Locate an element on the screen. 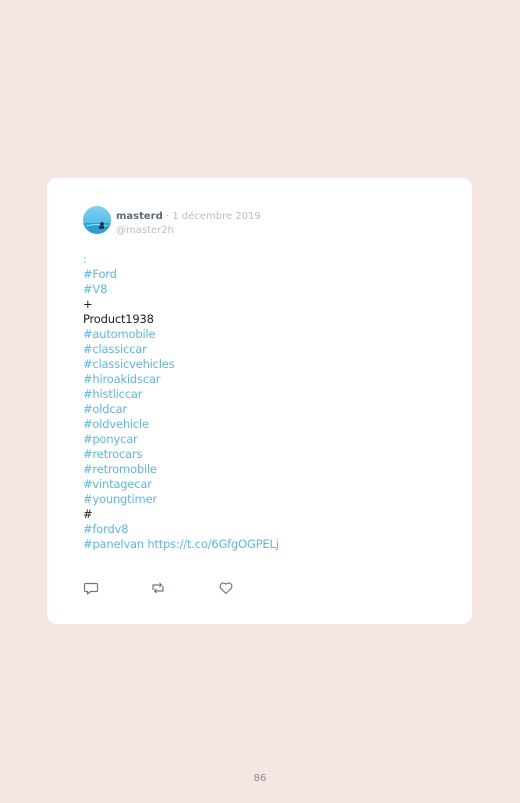 The width and height of the screenshot is (520, 803). hashtag-line: #automobile is located at coordinates (181, 334).